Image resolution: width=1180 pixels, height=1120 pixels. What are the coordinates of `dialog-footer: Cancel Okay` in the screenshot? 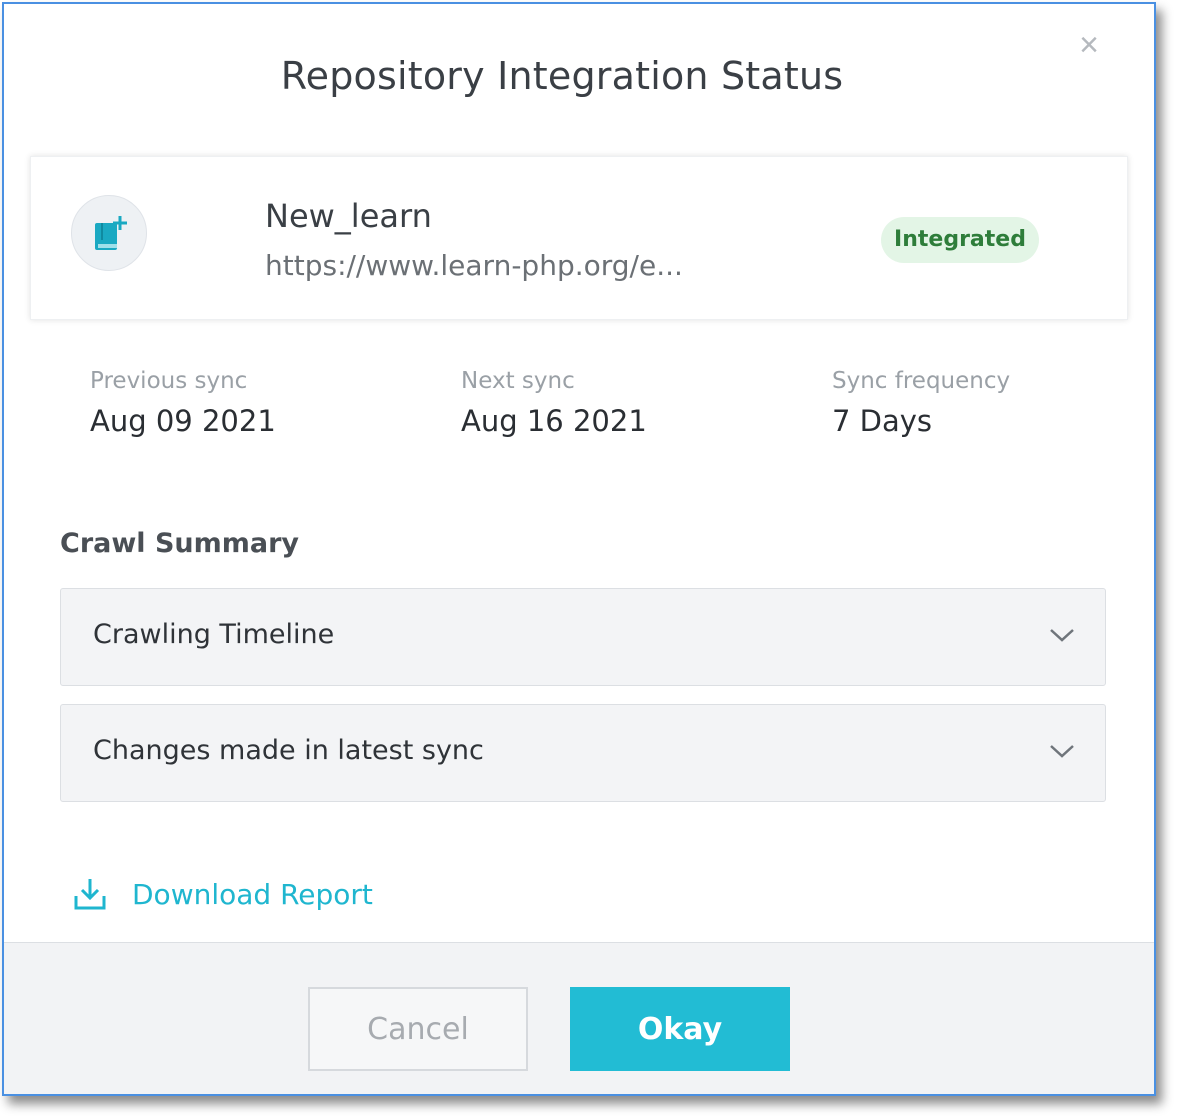 It's located at (579, 1018).